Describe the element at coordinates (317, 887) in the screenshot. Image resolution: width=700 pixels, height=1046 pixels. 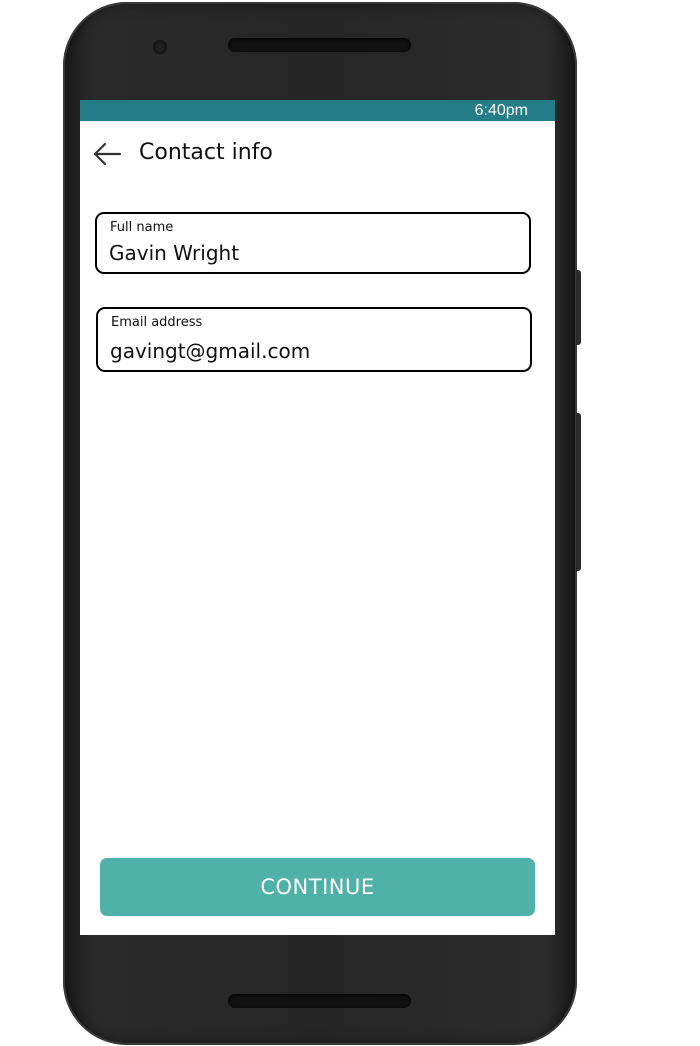
I see `continue-button: CONTINUE` at that location.